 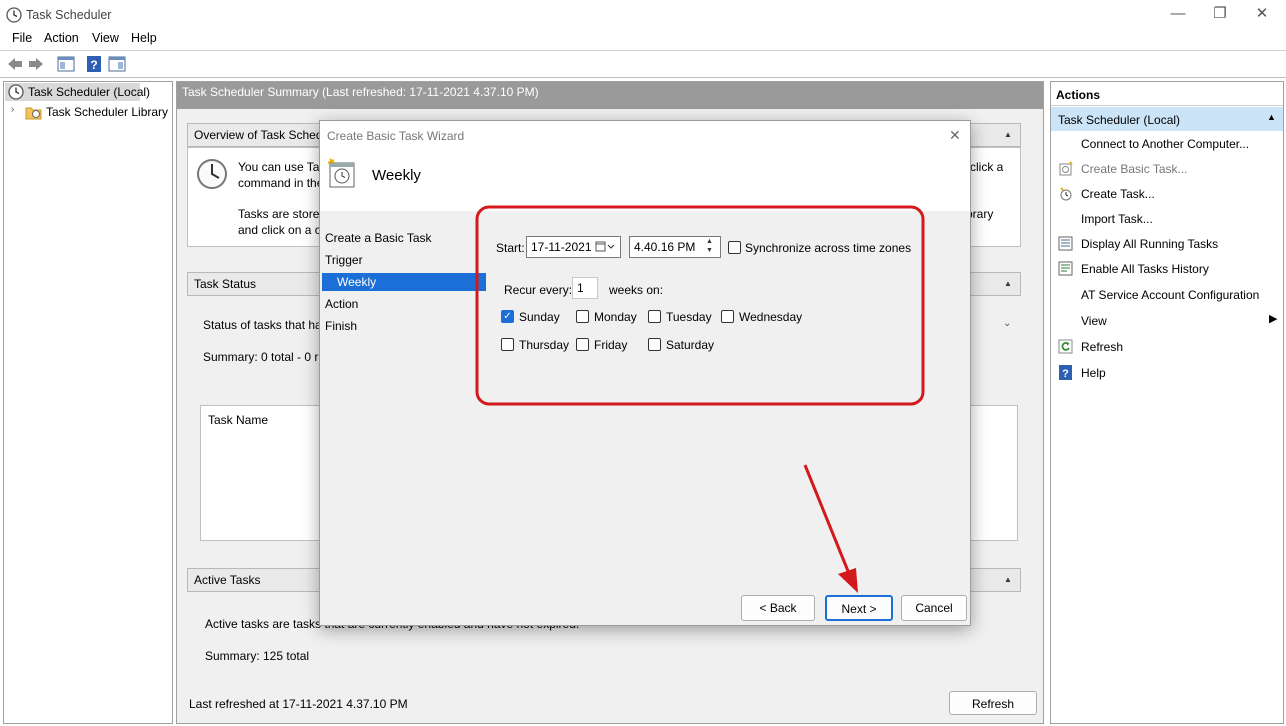 I want to click on dialog-header: Create Basic Task Wizard ✕ Weekly, so click(x=645, y=166).